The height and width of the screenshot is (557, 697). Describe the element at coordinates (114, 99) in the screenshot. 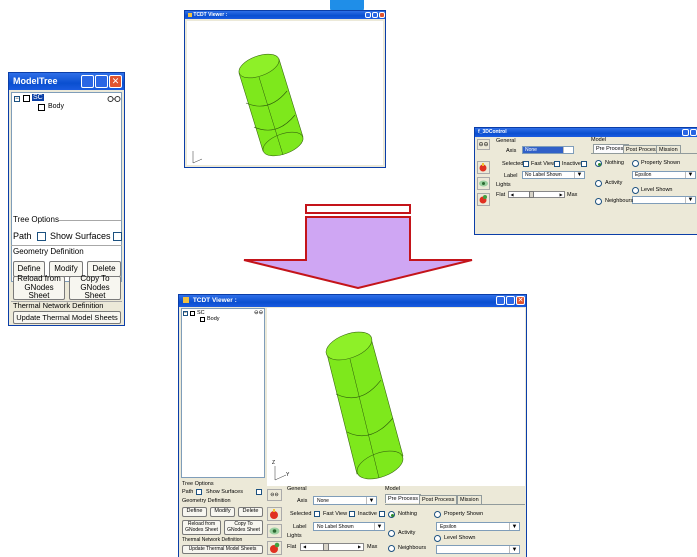

I see `link-icon` at that location.